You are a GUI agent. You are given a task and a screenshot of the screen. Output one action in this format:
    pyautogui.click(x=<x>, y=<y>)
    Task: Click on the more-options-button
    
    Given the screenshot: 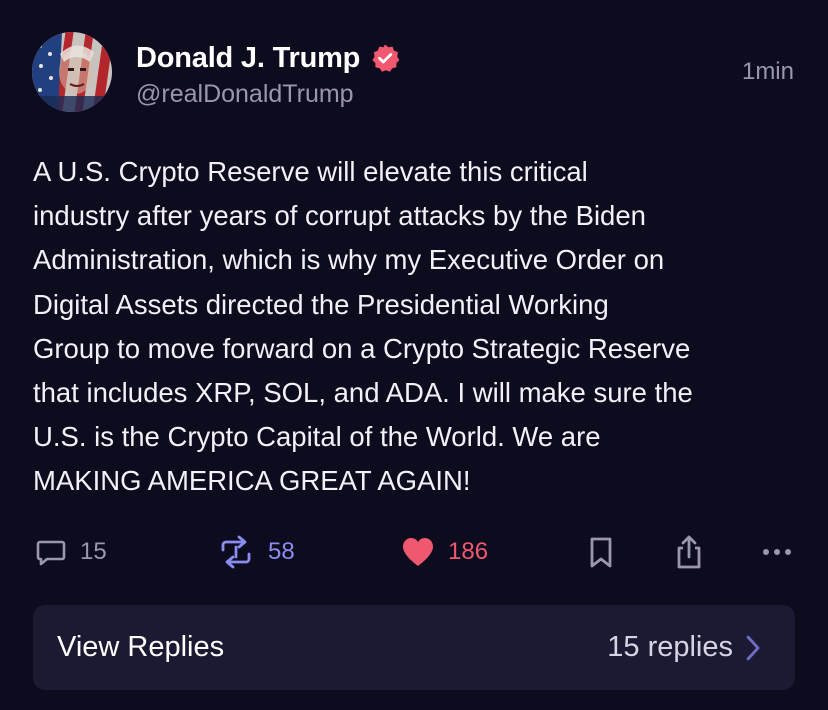 What is the action you would take?
    pyautogui.click(x=777, y=552)
    